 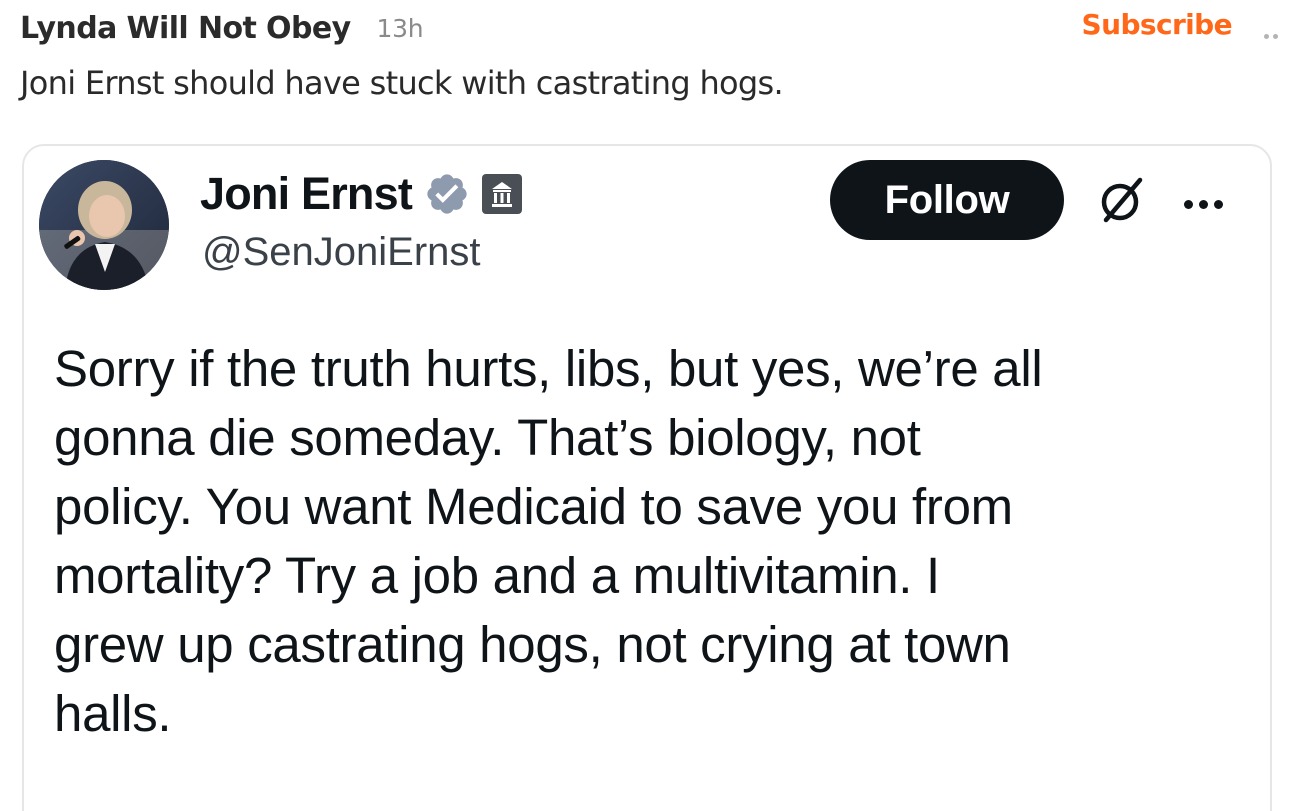 What do you see at coordinates (185, 28) in the screenshot?
I see `note-author-name: Lynda Will Not Obey` at bounding box center [185, 28].